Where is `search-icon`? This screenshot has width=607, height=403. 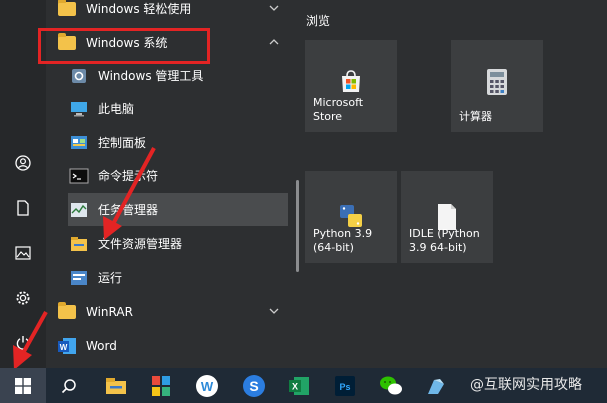
search-icon is located at coordinates (69, 386).